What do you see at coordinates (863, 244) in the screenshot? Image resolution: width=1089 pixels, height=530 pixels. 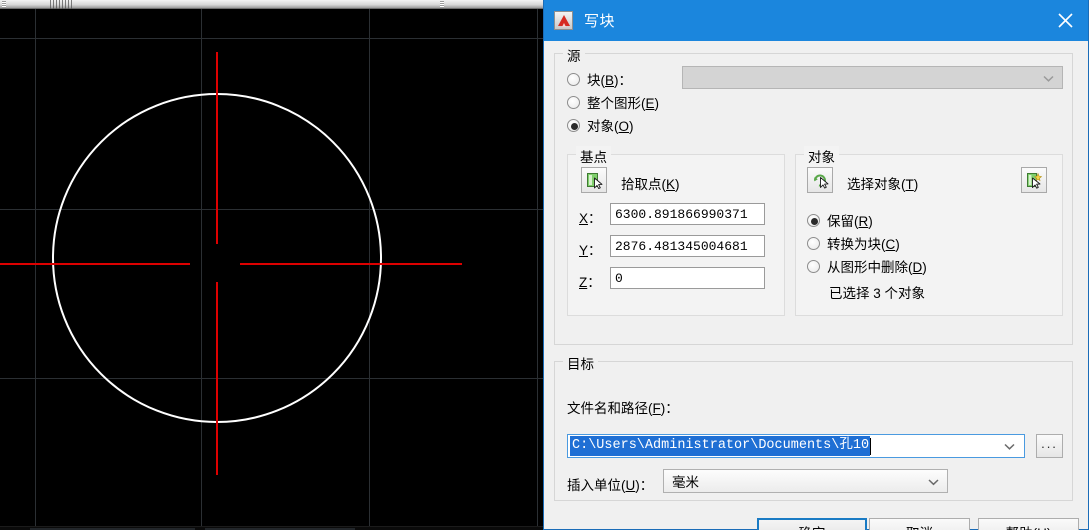 I see `radio-label: 转换为块(C)` at bounding box center [863, 244].